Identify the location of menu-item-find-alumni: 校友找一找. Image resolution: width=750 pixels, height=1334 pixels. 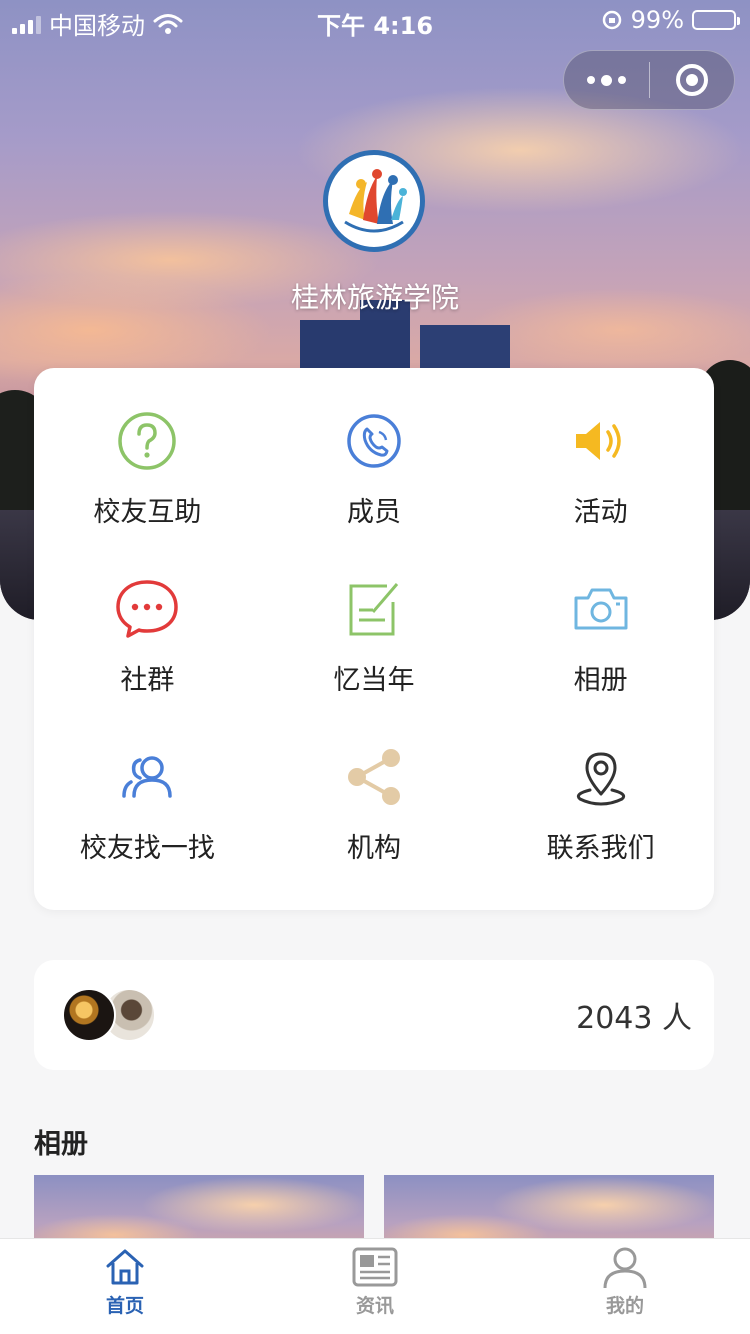
(147, 808).